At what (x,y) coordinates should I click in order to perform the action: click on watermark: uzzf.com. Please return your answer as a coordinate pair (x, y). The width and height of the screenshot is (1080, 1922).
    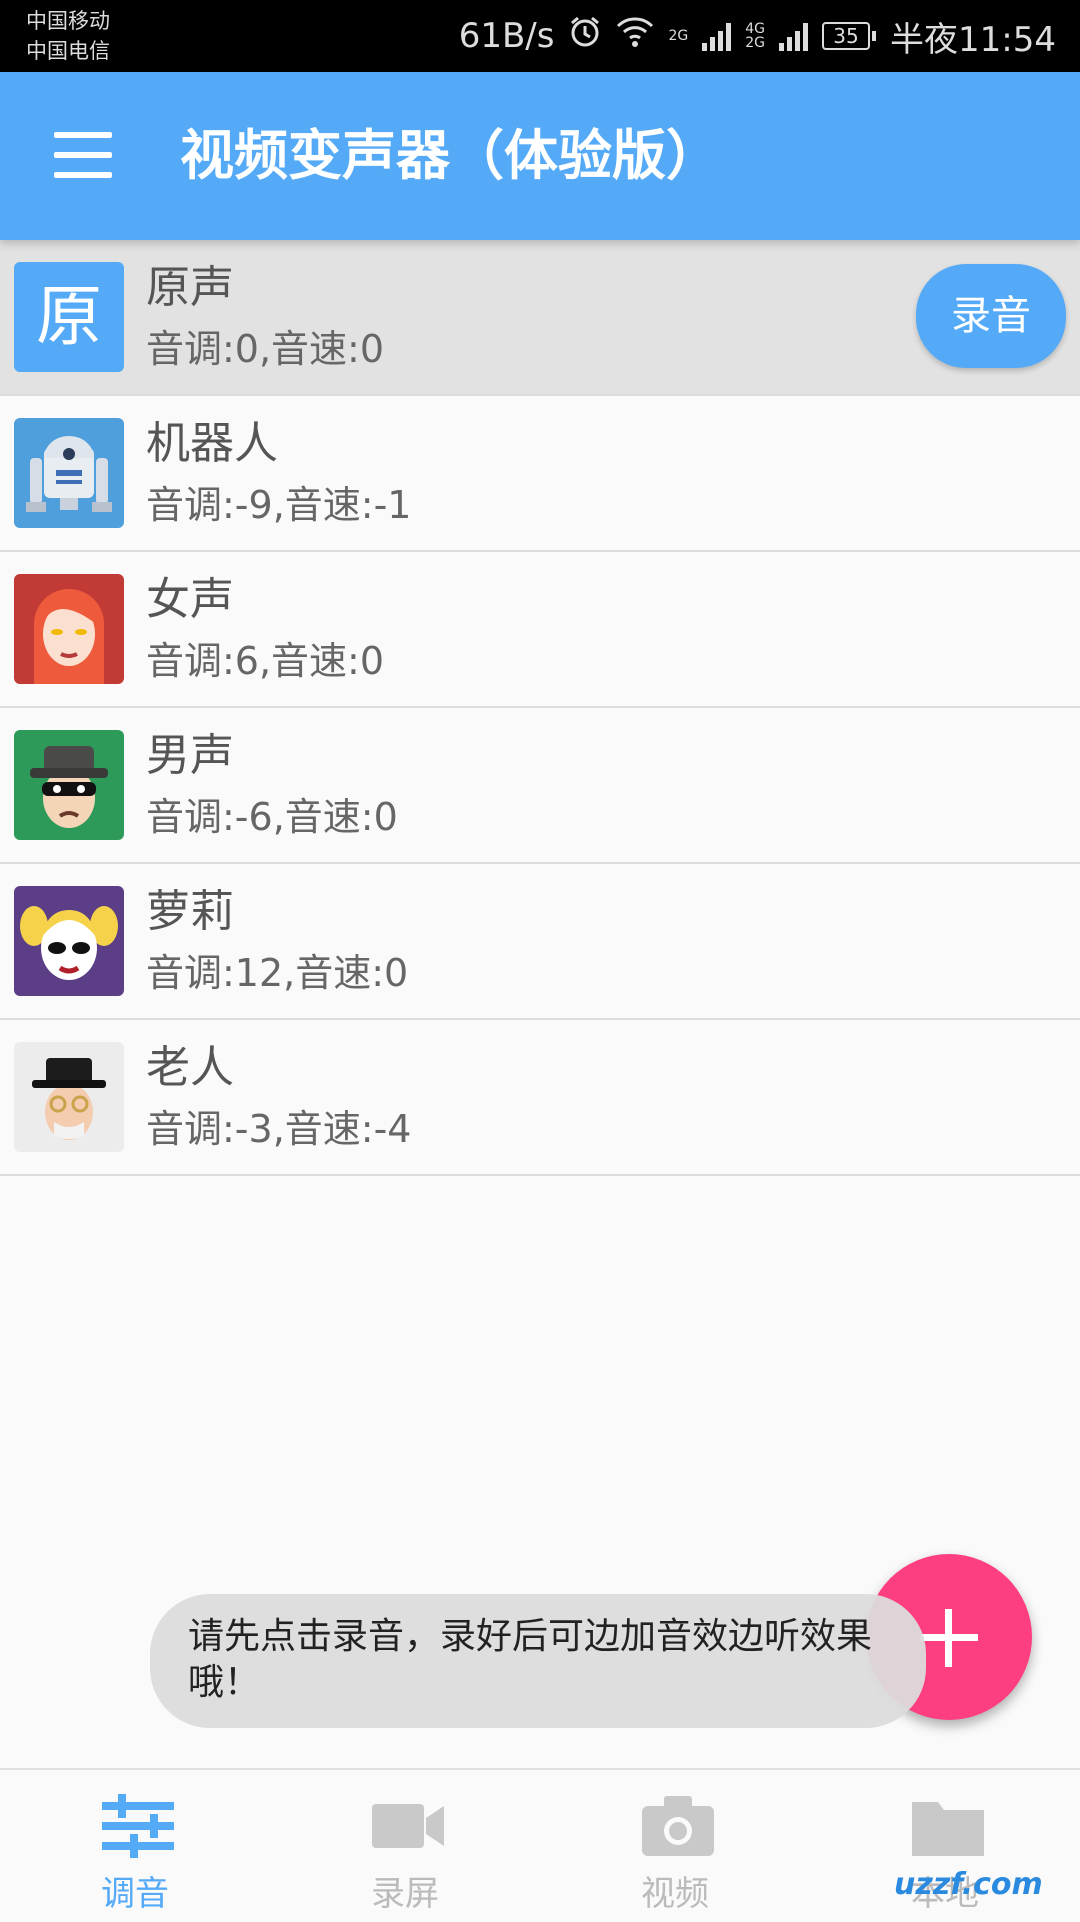
    Looking at the image, I should click on (984, 1884).